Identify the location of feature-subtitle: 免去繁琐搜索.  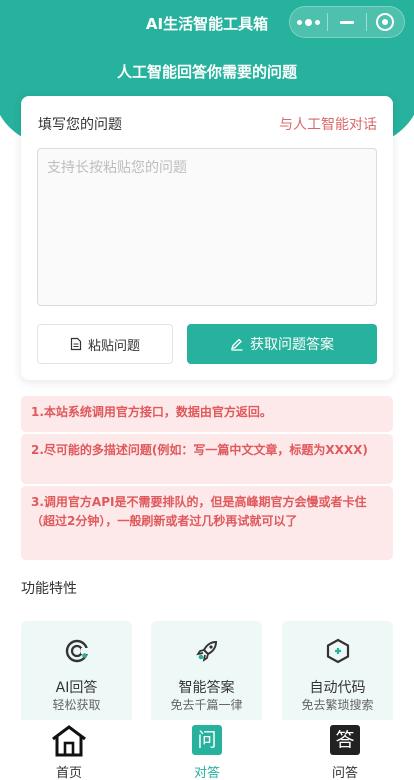
(337, 705).